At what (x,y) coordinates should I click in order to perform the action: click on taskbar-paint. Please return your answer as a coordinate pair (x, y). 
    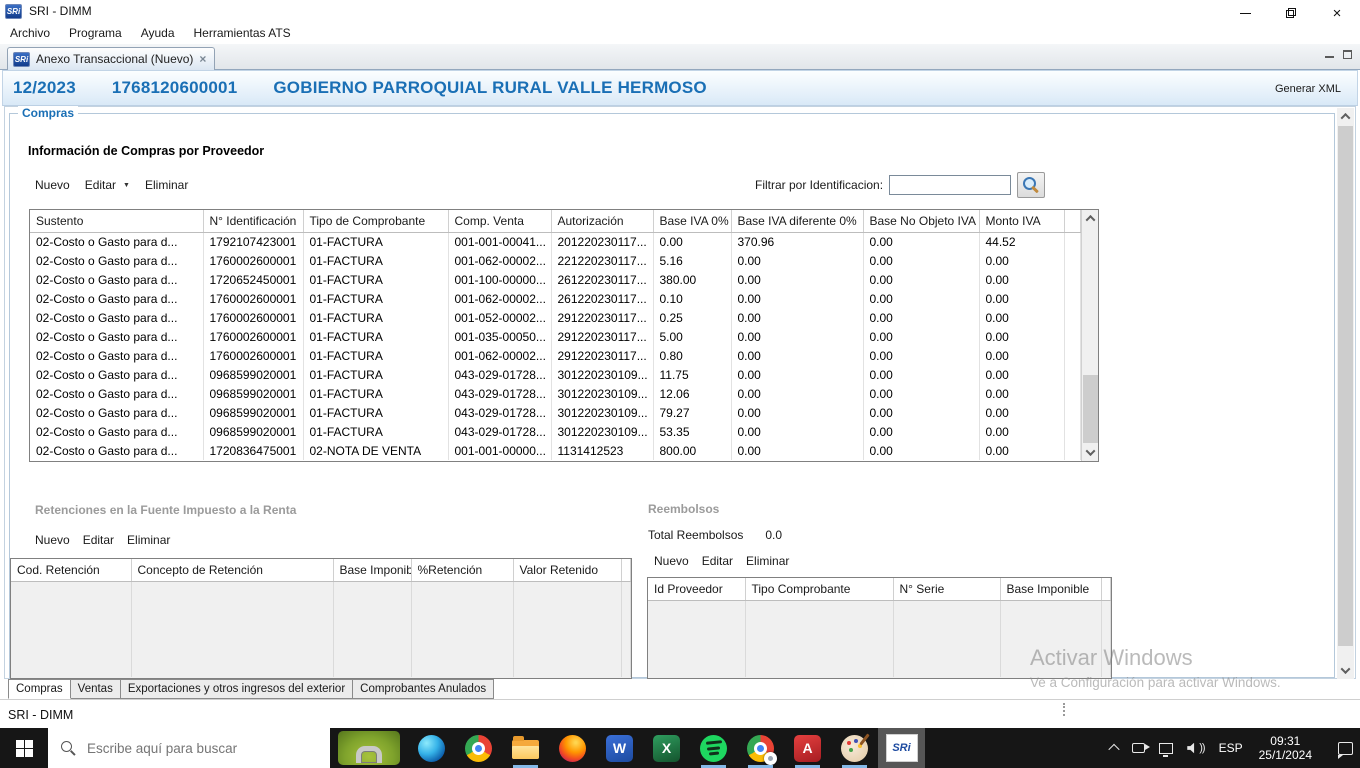
    Looking at the image, I should click on (854, 748).